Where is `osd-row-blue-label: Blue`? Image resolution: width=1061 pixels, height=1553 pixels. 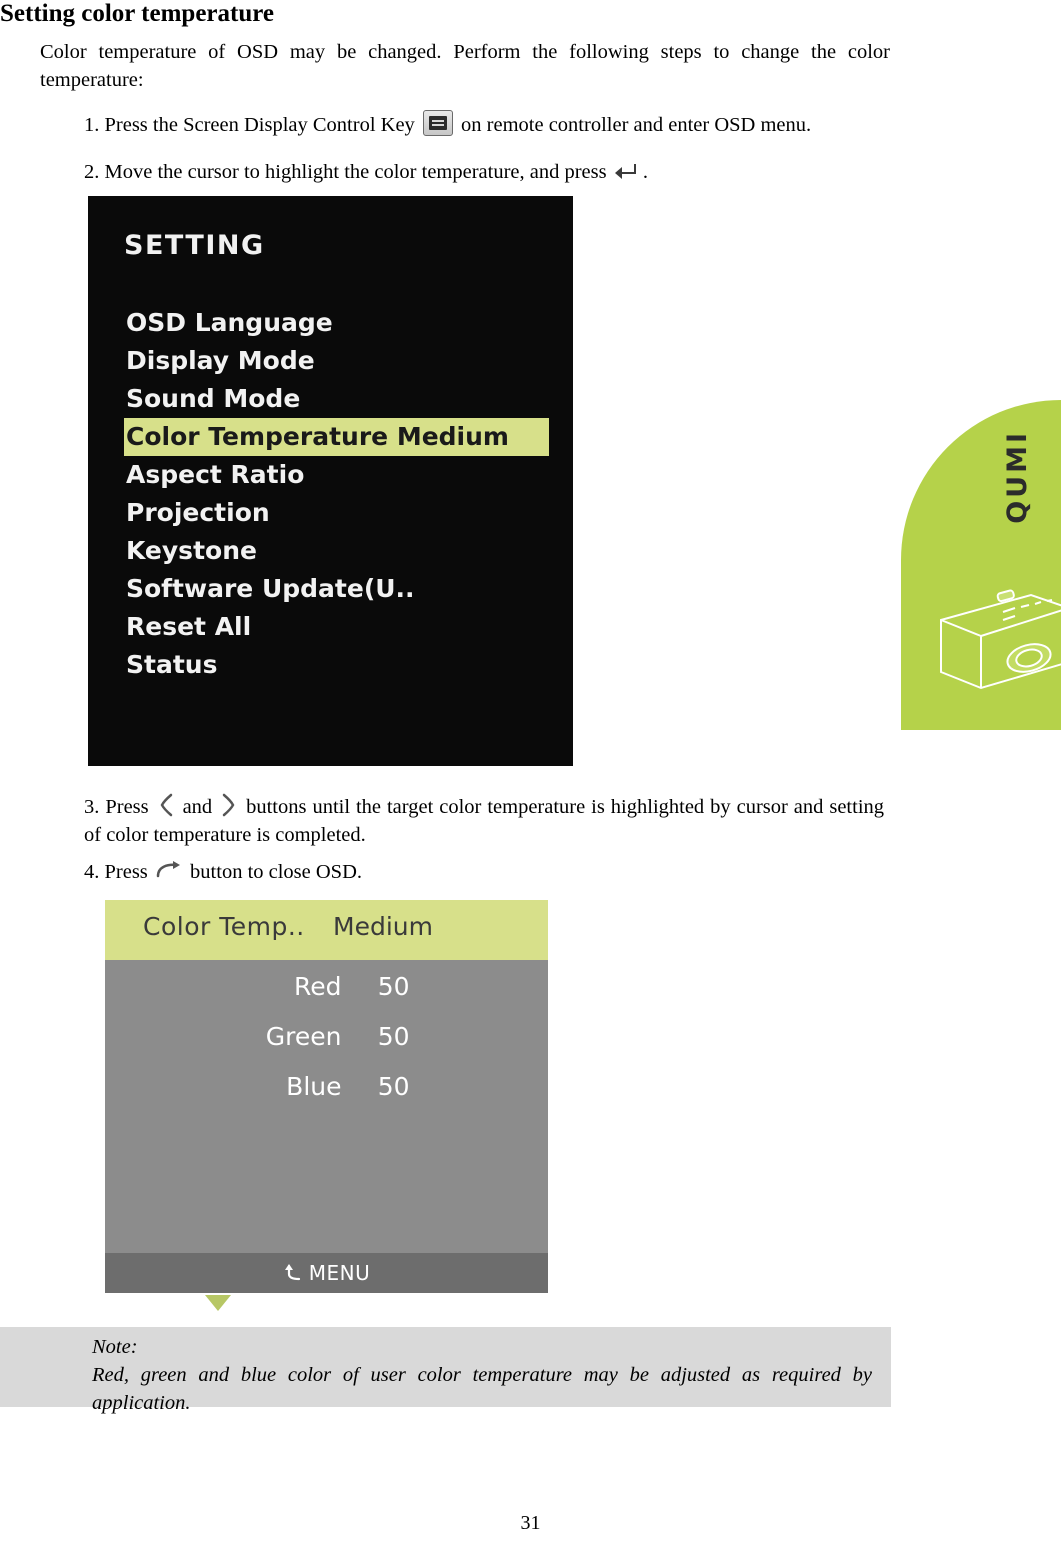
osd-row-blue-label: Blue is located at coordinates (314, 1086).